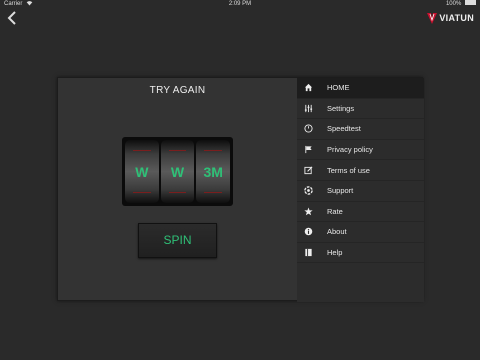 This screenshot has height=360, width=480. What do you see at coordinates (308, 232) in the screenshot?
I see `info-icon` at bounding box center [308, 232].